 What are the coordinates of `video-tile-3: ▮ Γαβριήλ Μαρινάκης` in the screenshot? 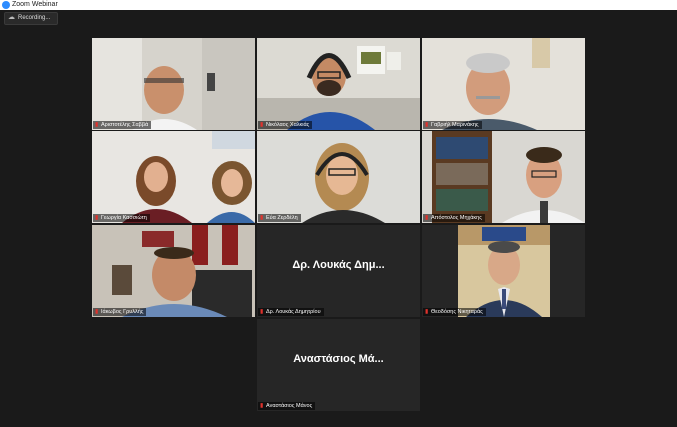 It's located at (503, 84).